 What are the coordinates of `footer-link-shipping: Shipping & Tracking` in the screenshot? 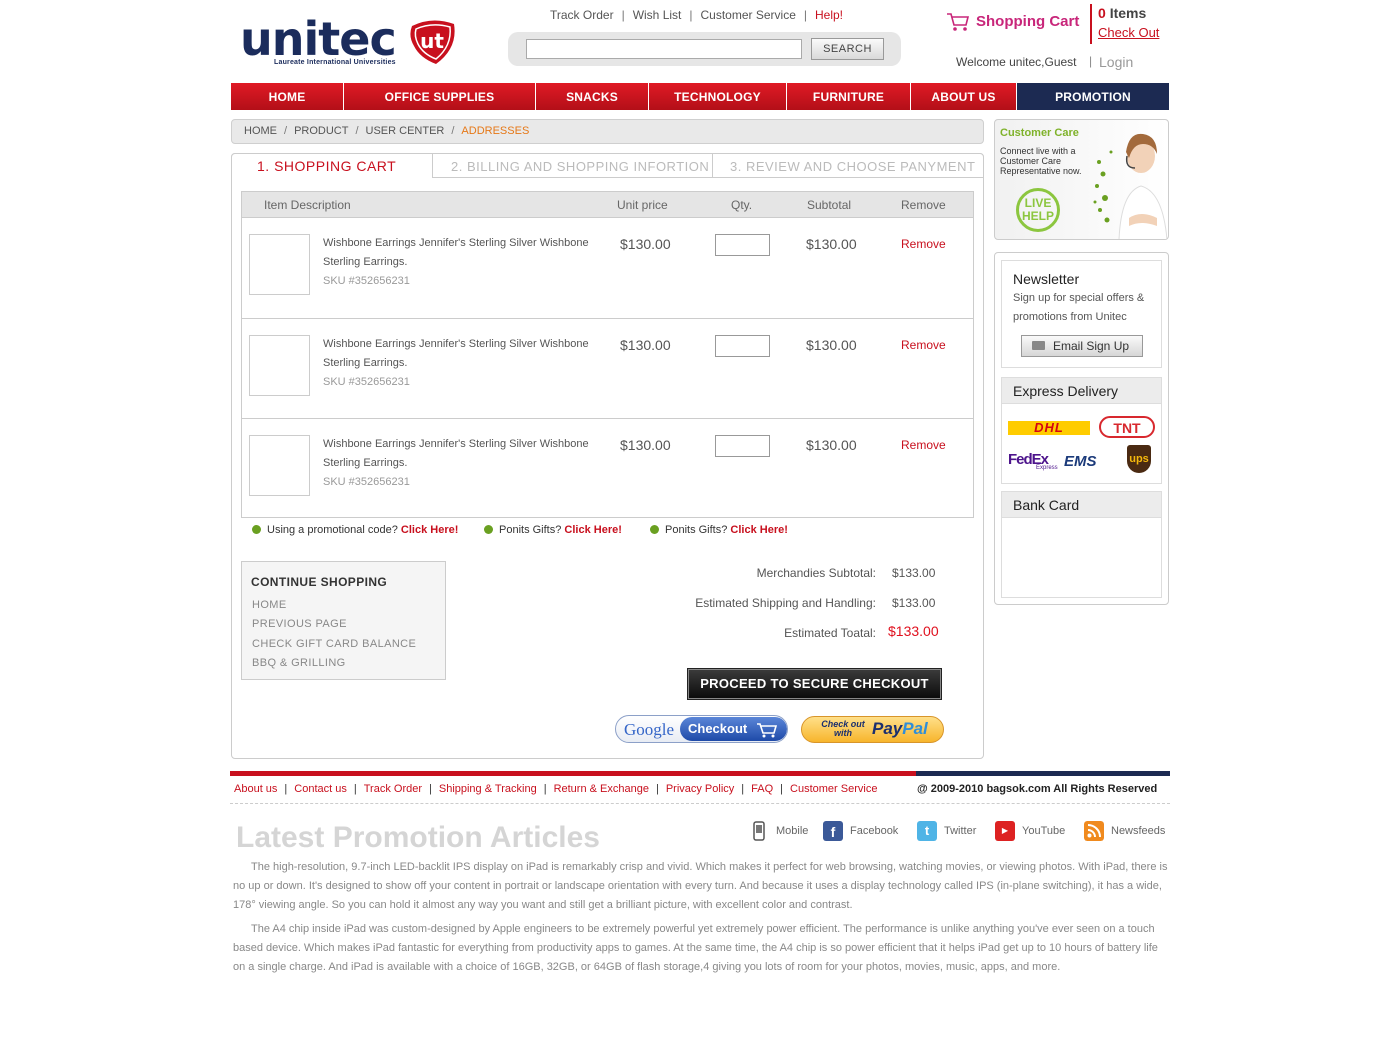 It's located at (488, 789).